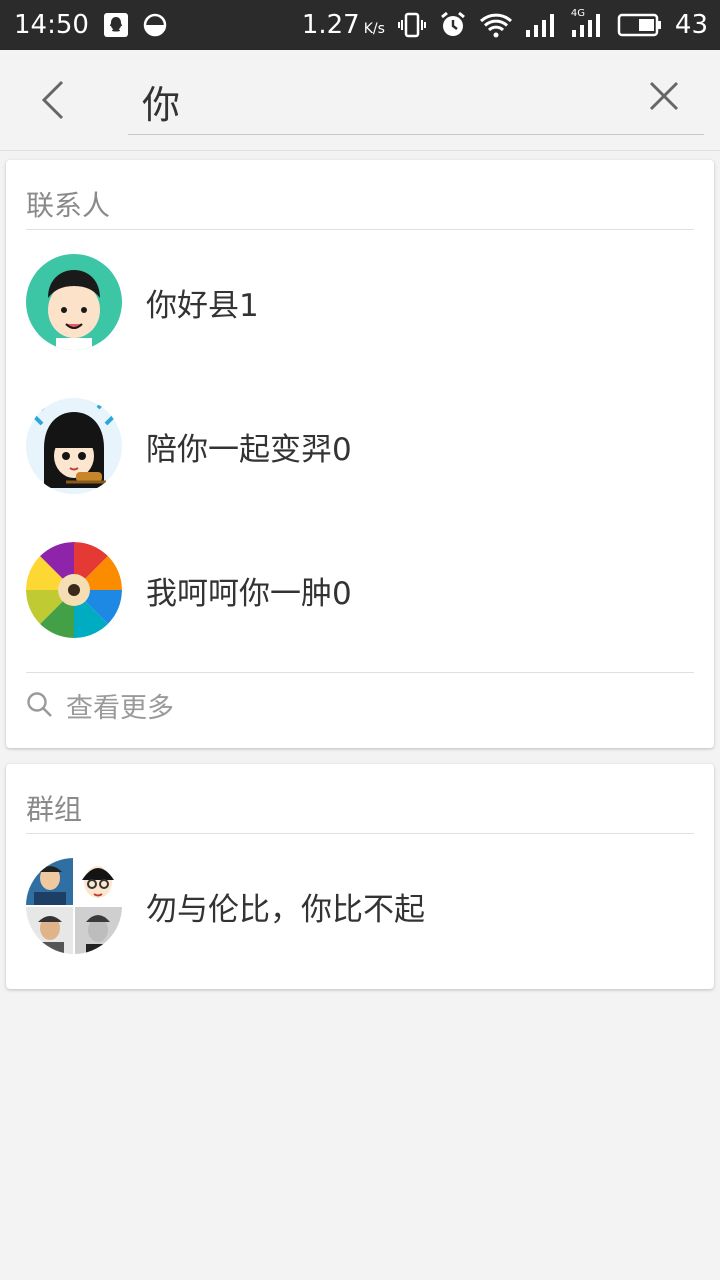  I want to click on qq-icon, so click(116, 25).